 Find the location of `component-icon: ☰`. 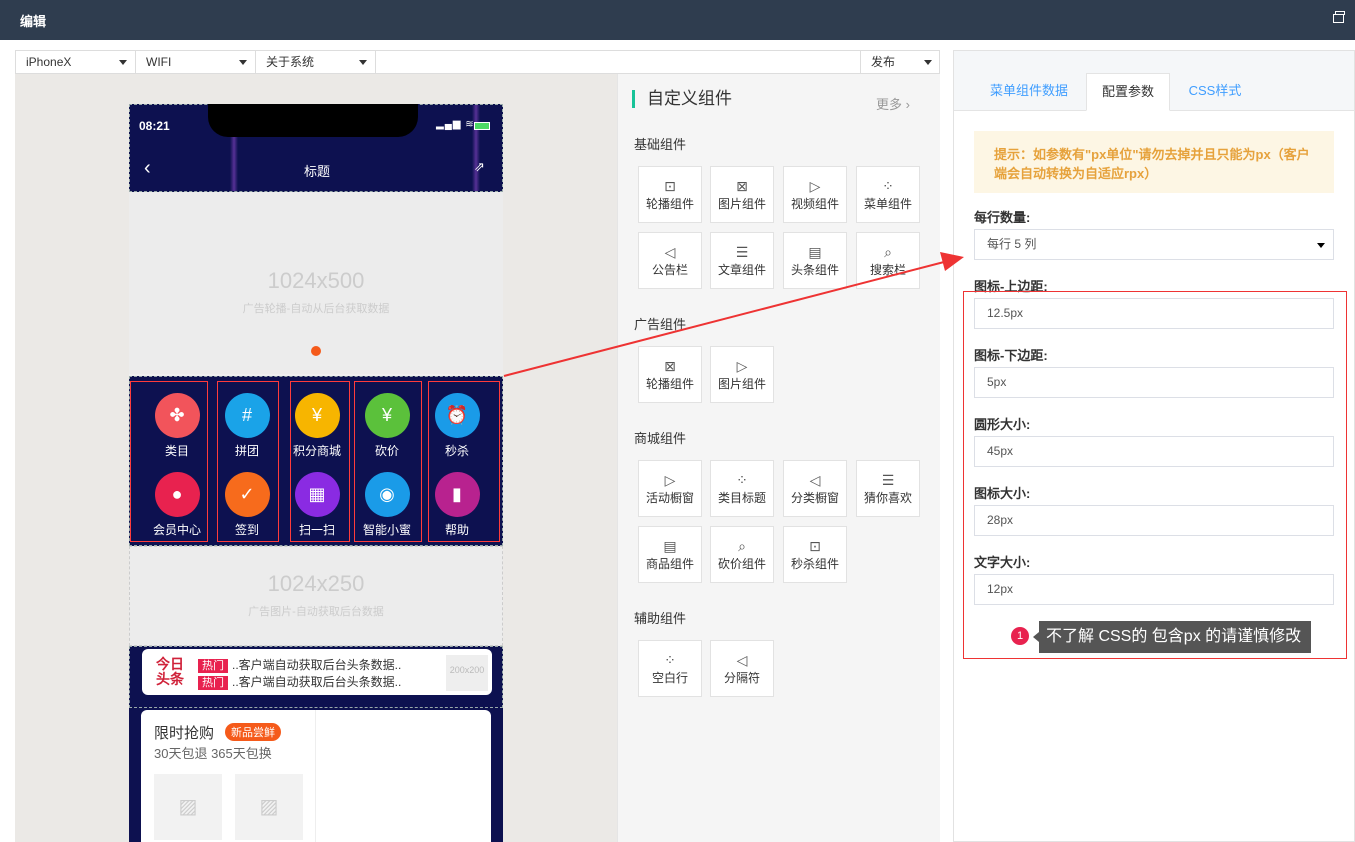

component-icon: ☰ is located at coordinates (742, 252).